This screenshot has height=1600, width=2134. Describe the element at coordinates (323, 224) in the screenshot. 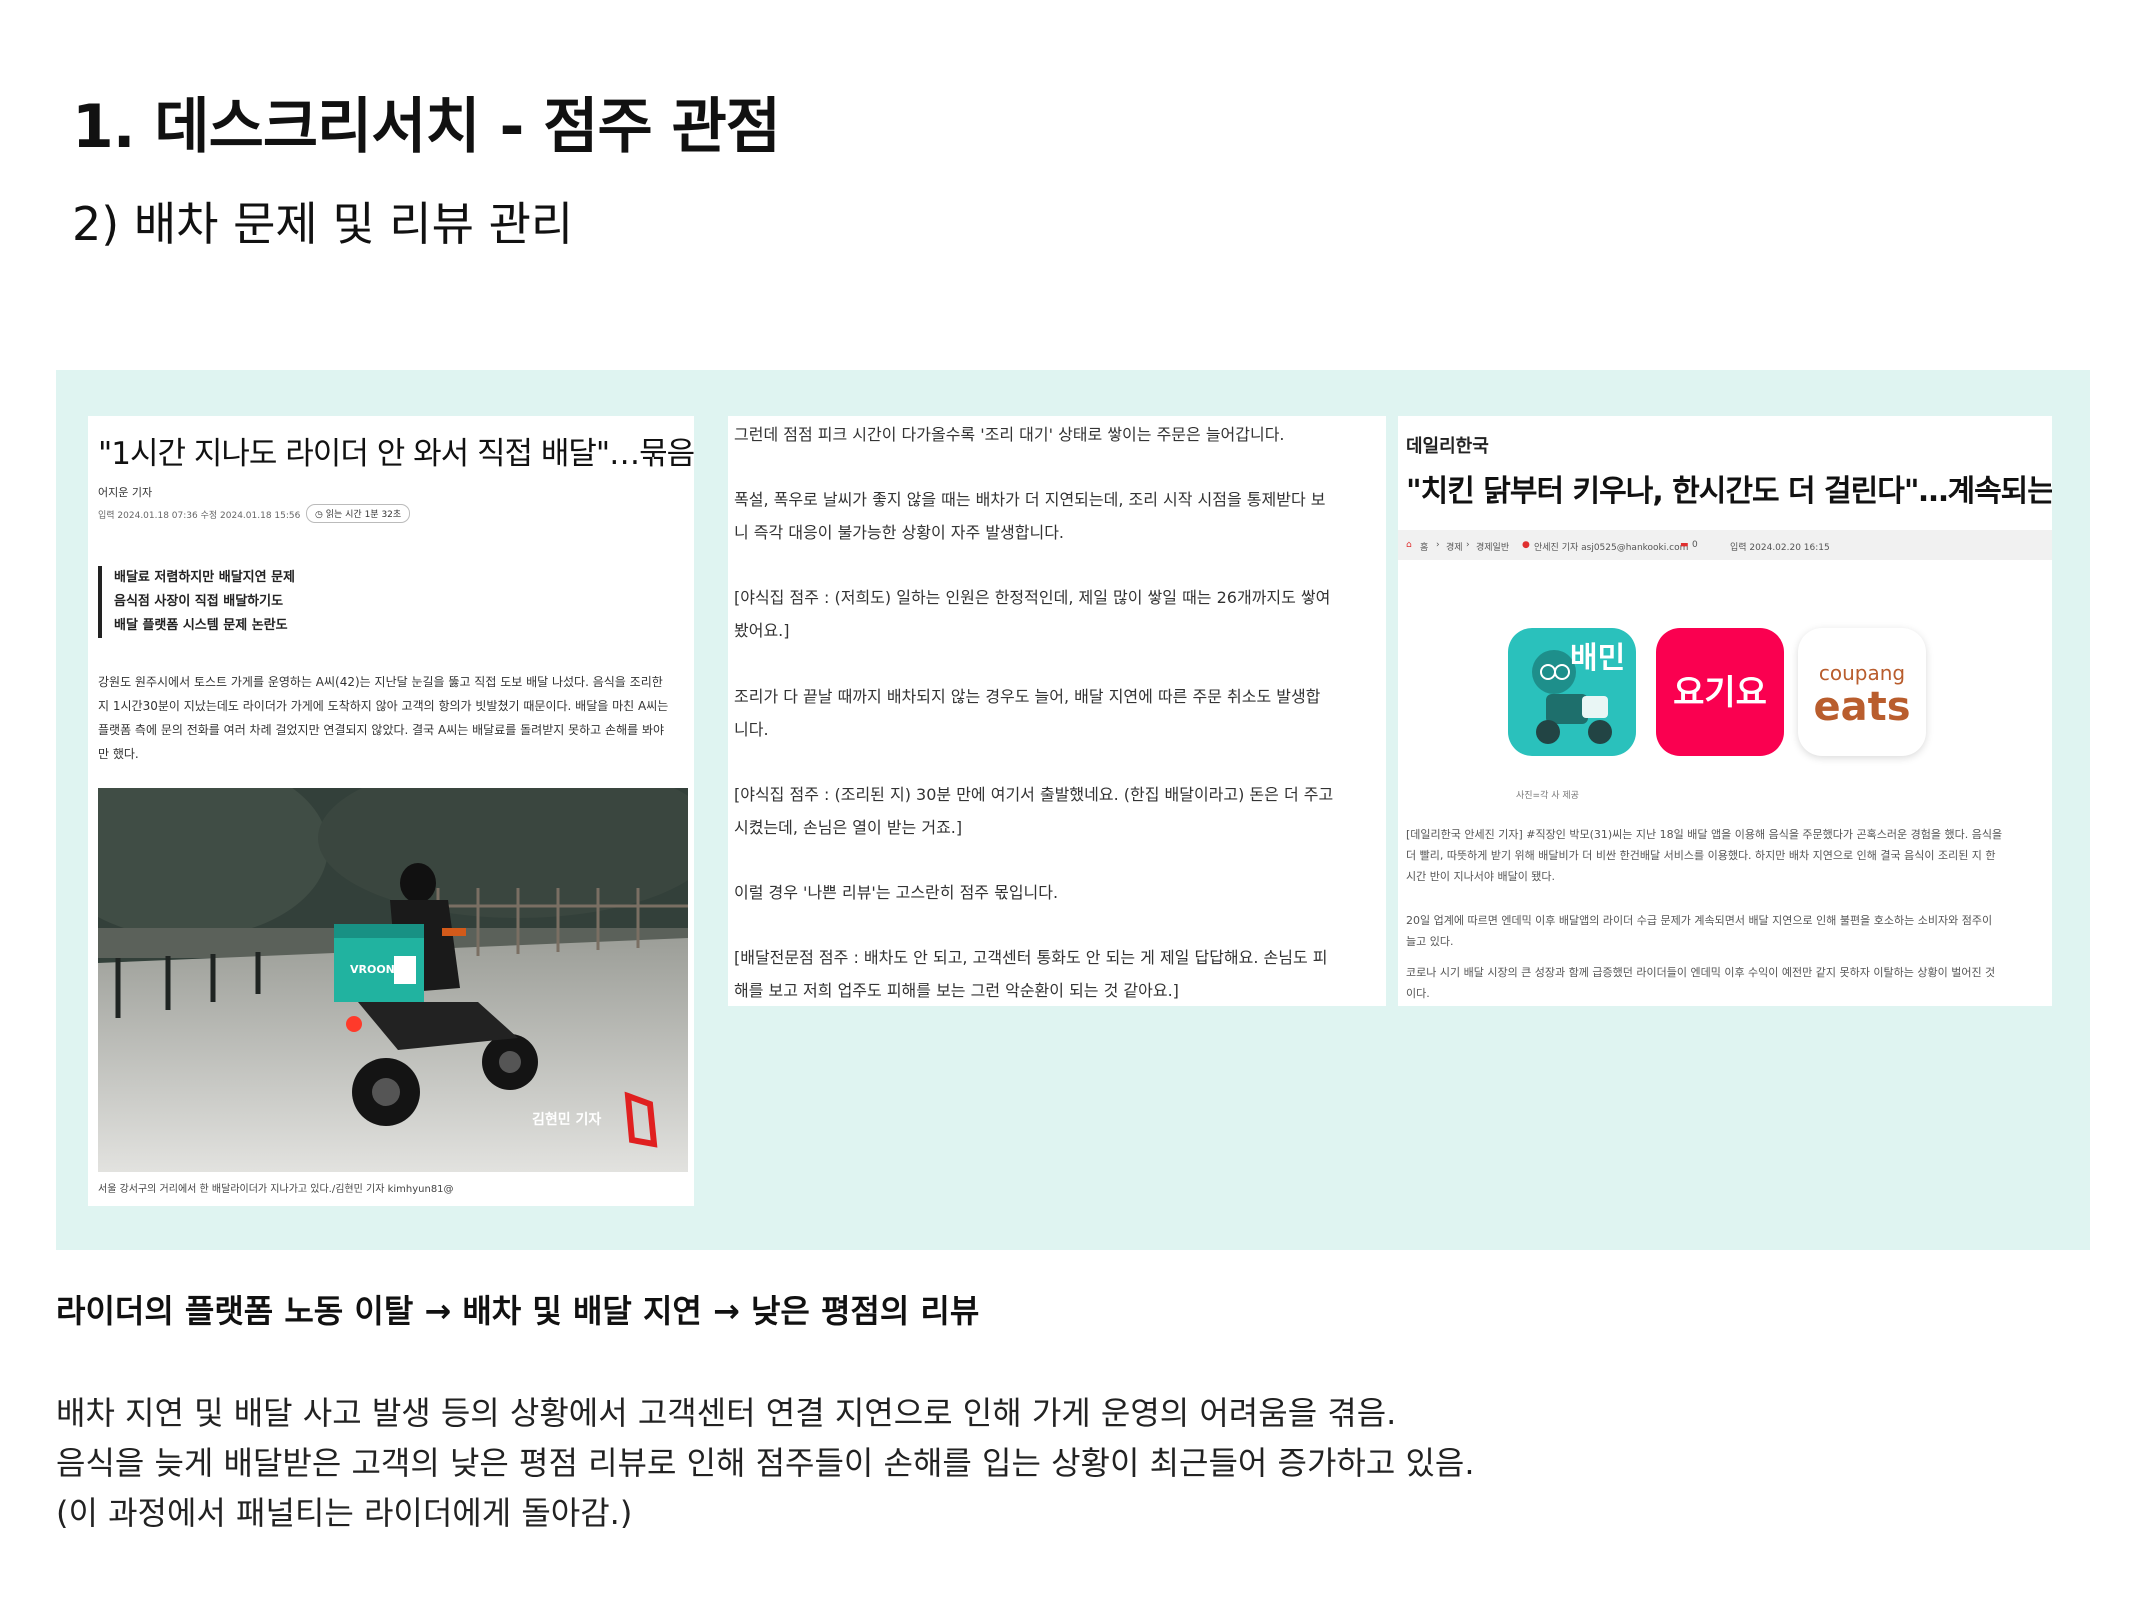

I see `page-subtitle: 2) 배차 문제 및 리뷰 관리` at that location.